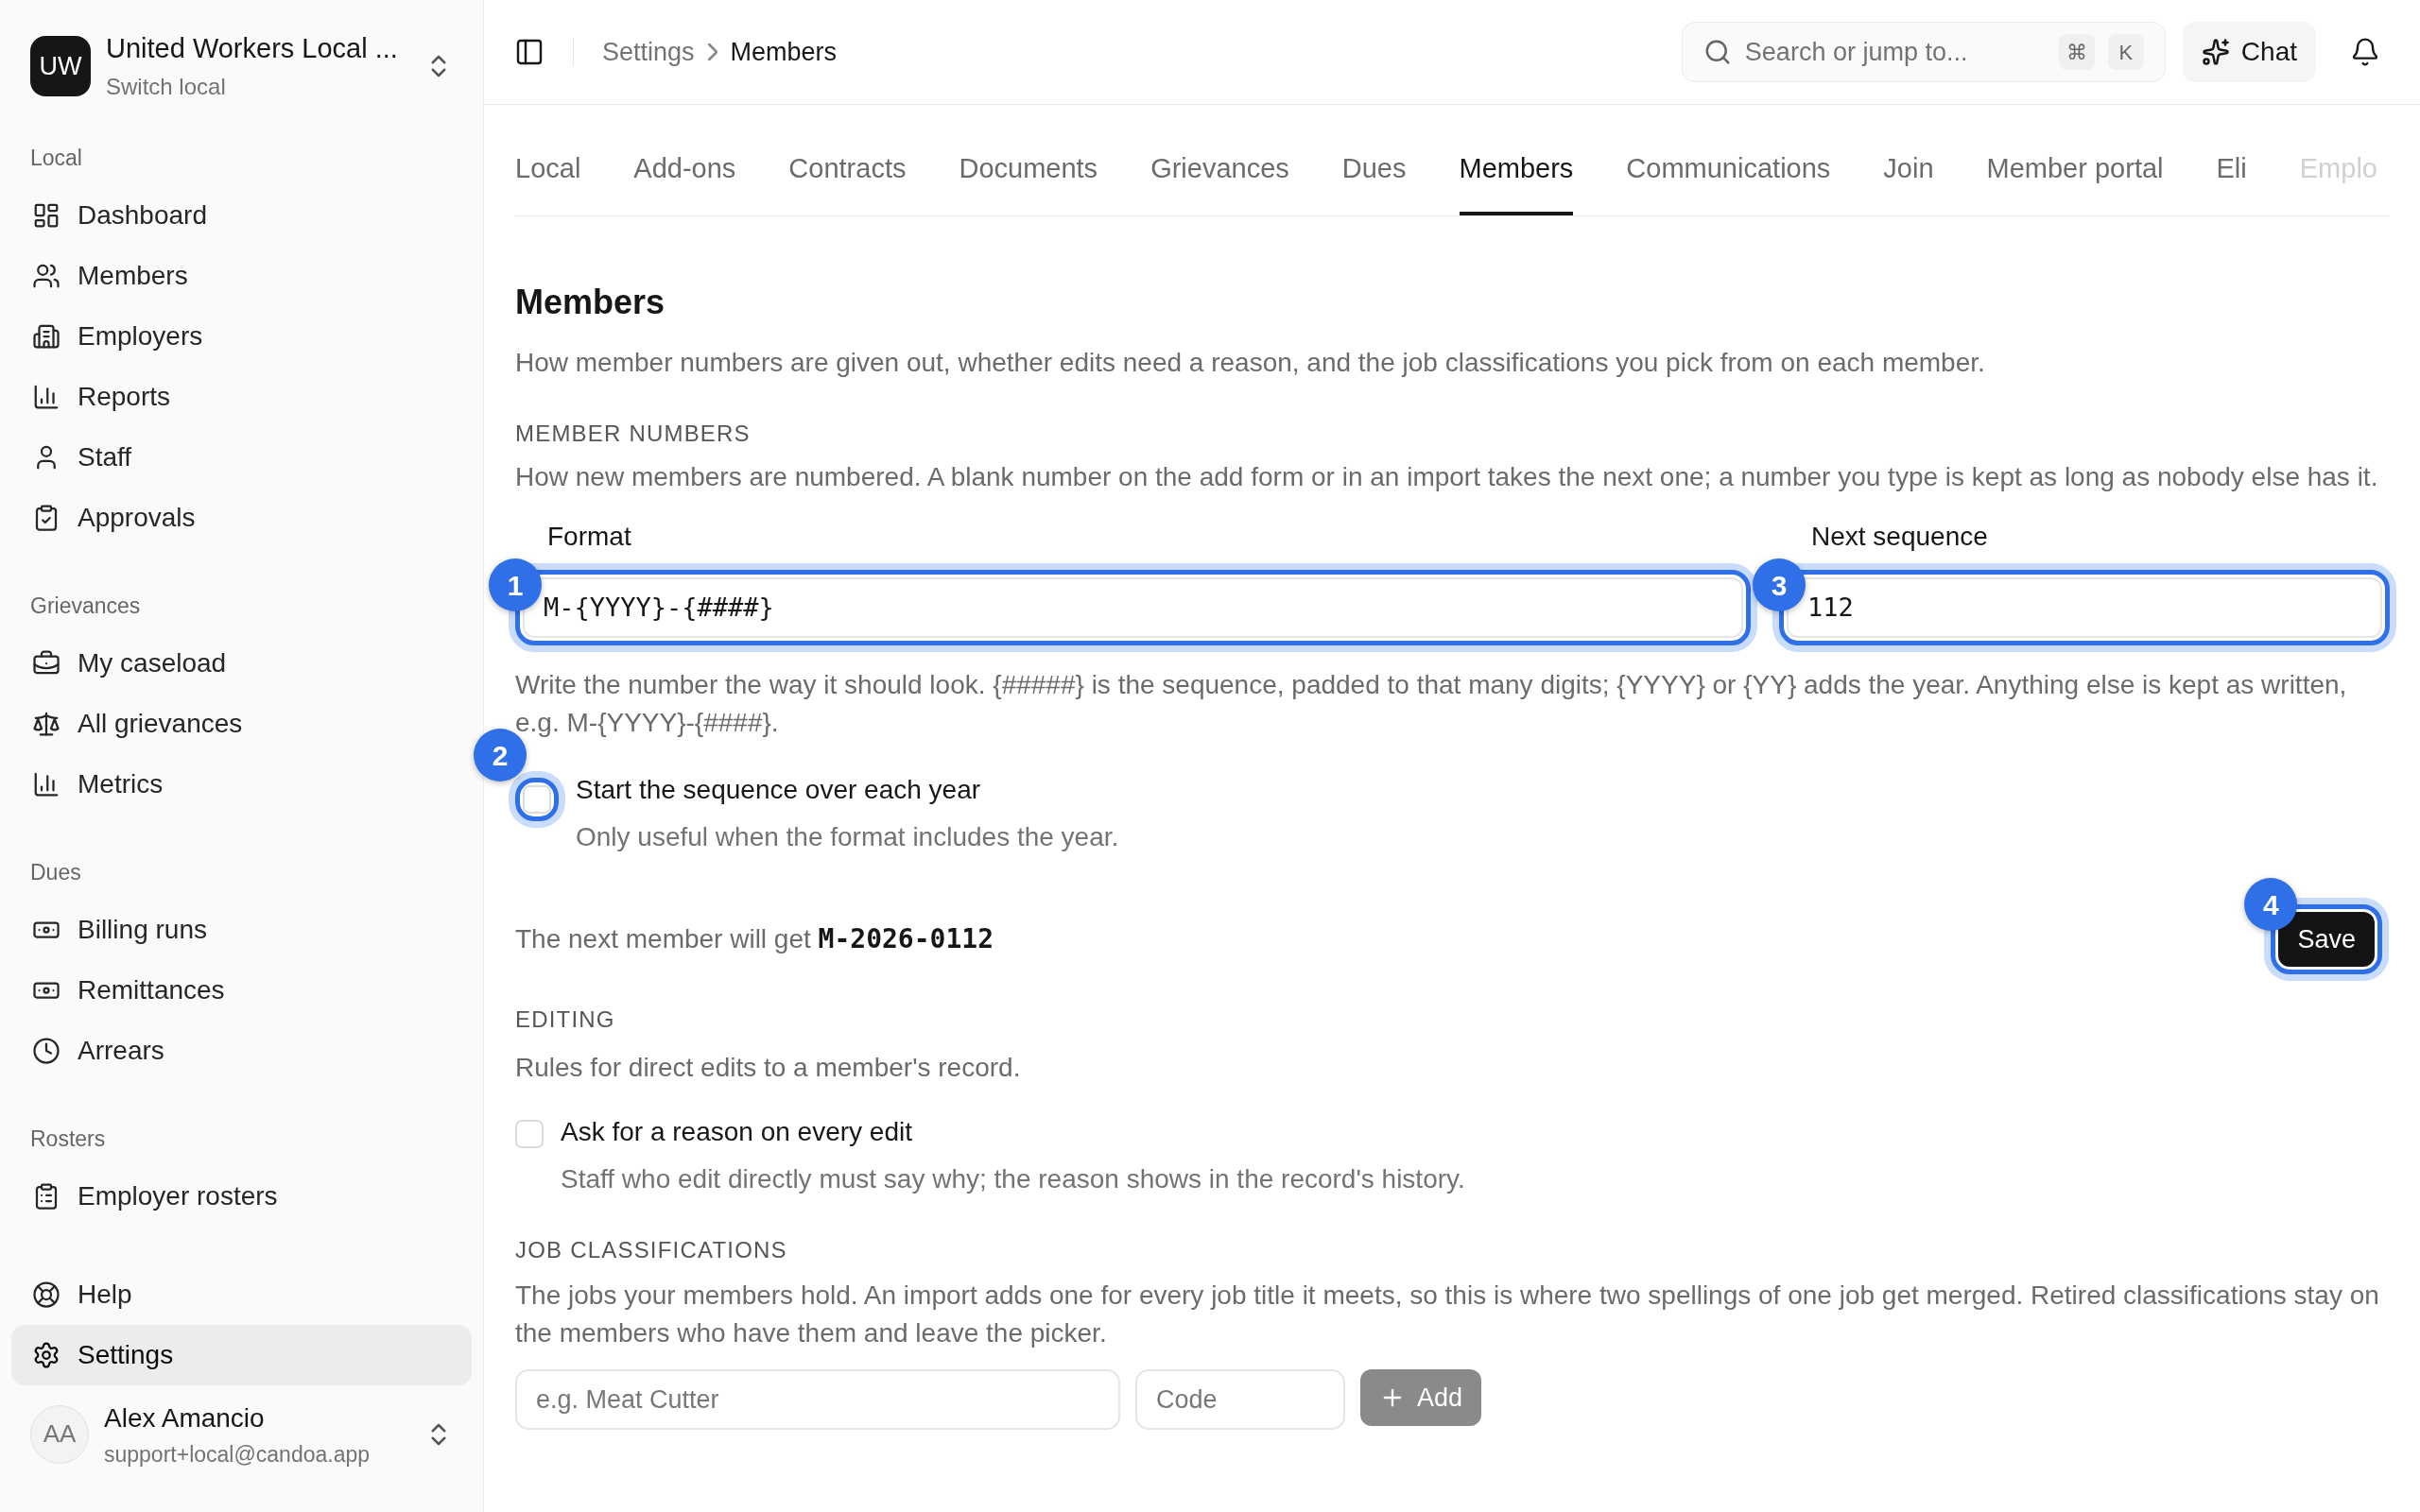  I want to click on classification-name-field: e.g. Meat Cutter, so click(817, 1399).